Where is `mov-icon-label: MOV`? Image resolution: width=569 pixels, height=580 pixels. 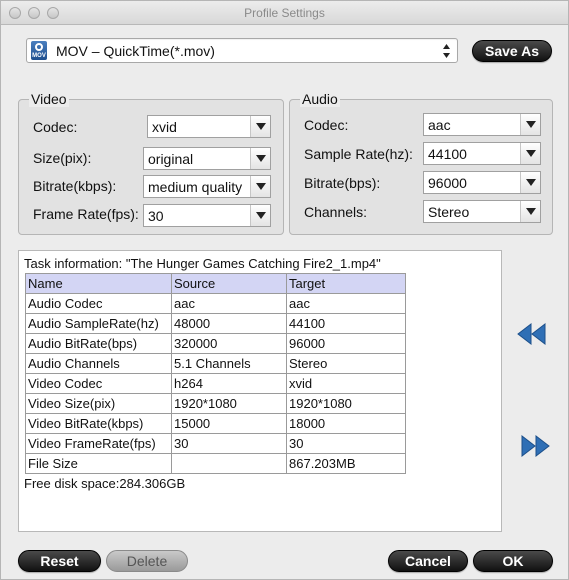
mov-icon-label: MOV is located at coordinates (39, 56).